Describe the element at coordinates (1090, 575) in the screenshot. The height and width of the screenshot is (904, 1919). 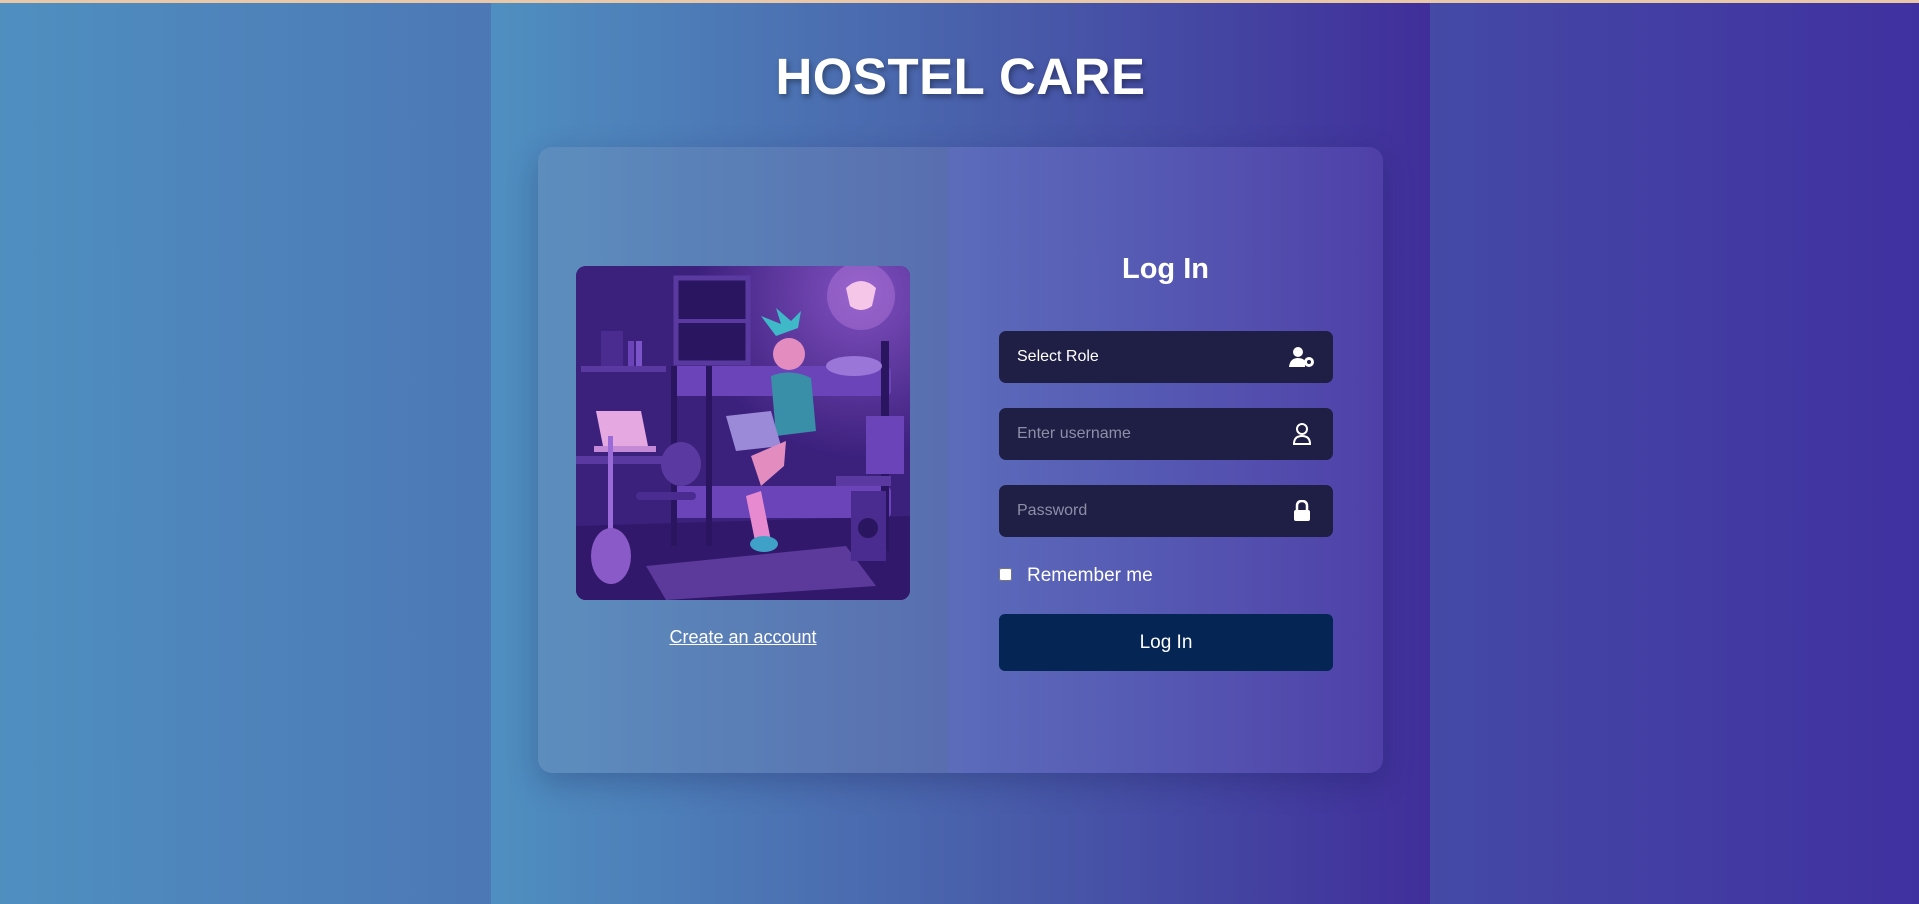
I see `remember-me-label: Remember me` at that location.